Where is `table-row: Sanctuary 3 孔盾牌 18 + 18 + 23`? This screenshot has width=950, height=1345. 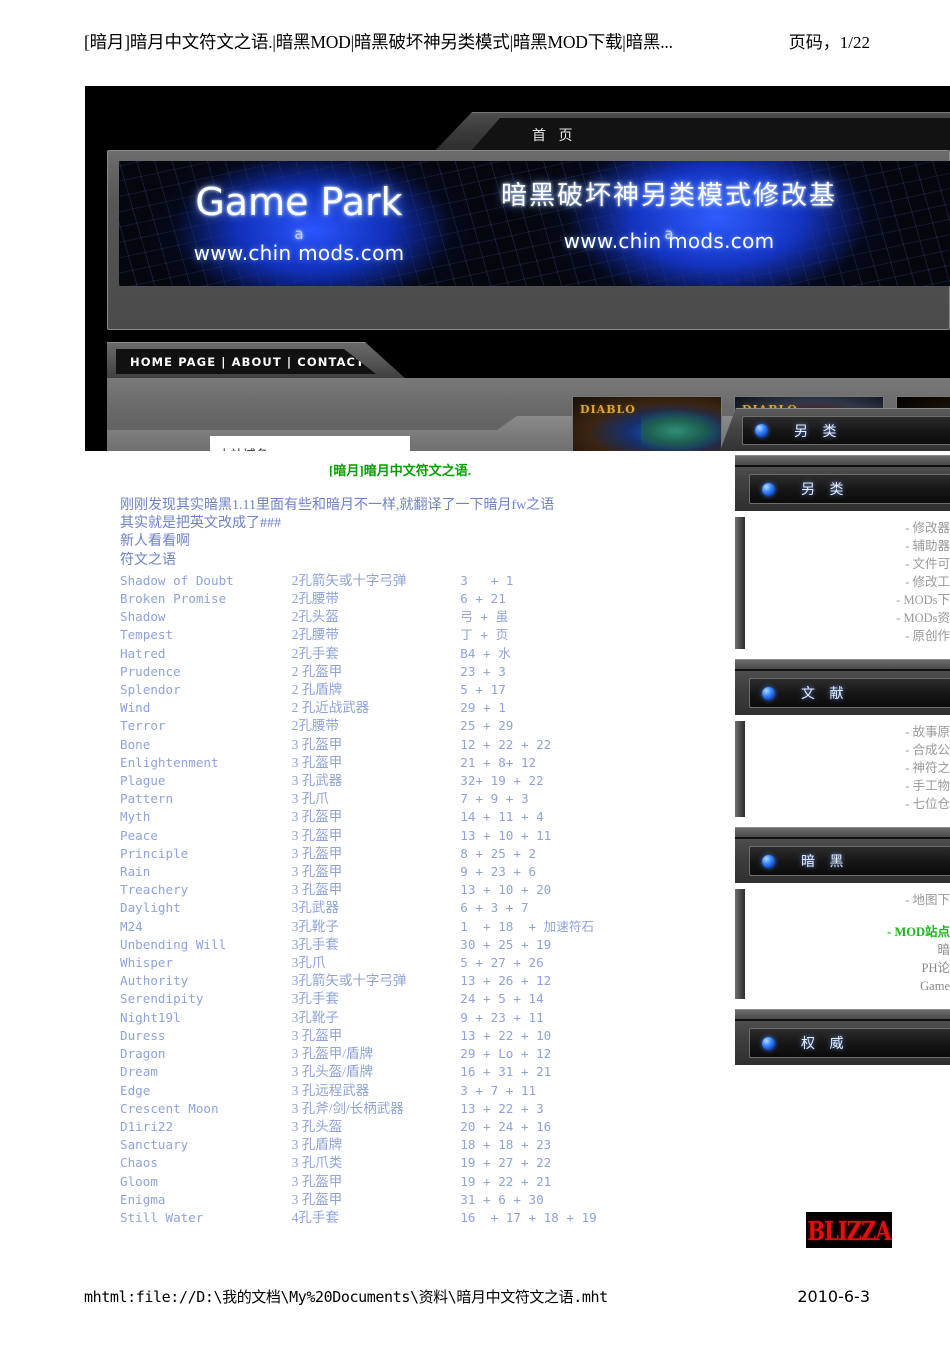
table-row: Sanctuary 3 孔盾牌 18 + 18 + 23 is located at coordinates (400, 1145).